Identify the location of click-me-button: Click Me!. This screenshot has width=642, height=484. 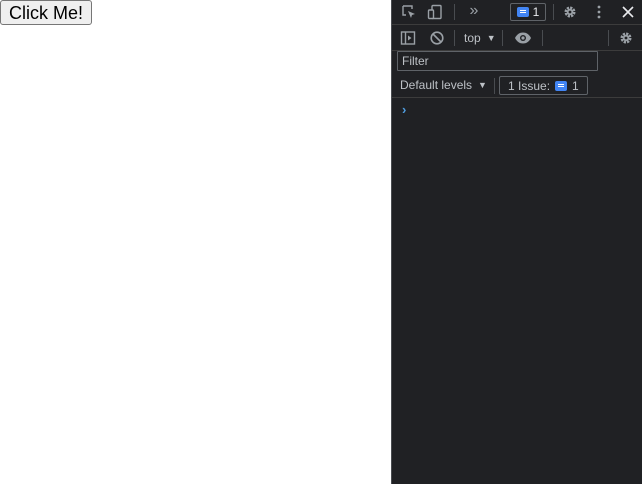
(46, 12).